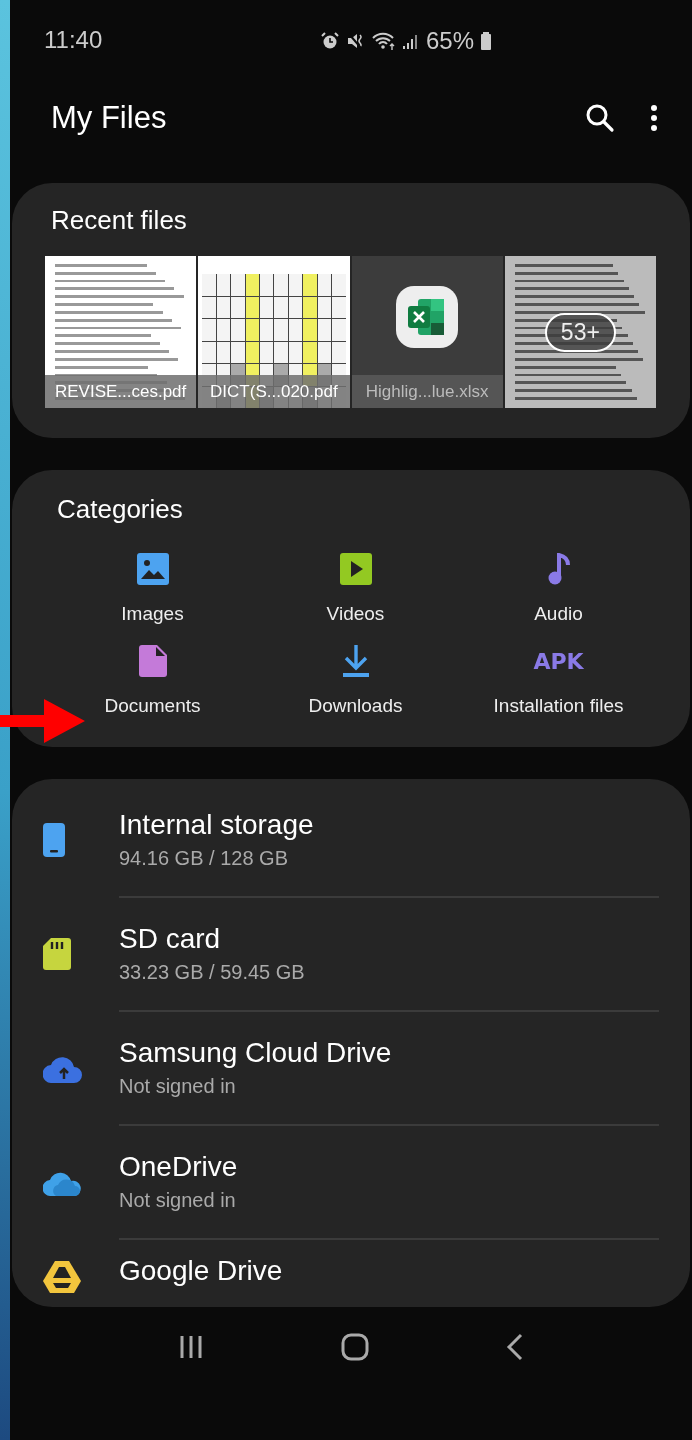 This screenshot has height=1440, width=692. I want to click on music-note-icon, so click(558, 569).